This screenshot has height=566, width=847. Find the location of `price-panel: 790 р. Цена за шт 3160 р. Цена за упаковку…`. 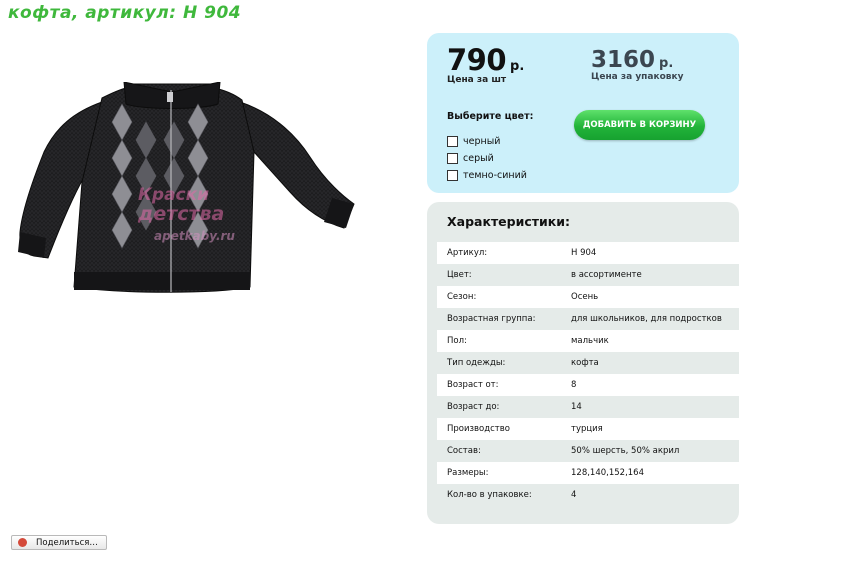

price-panel: 790 р. Цена за шт 3160 р. Цена за упаковку… is located at coordinates (583, 113).